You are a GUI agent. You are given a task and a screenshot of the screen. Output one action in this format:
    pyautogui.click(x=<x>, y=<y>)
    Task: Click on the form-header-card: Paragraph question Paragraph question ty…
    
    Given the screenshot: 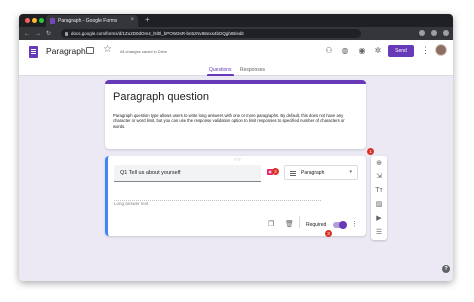 What is the action you would take?
    pyautogui.click(x=235, y=114)
    